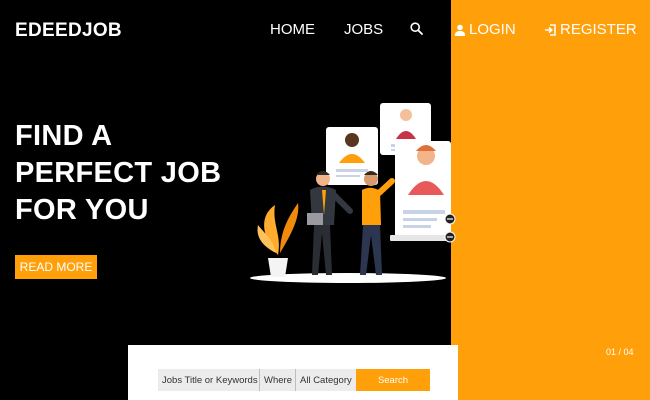  What do you see at coordinates (68, 31) in the screenshot?
I see `site-logo: EDEEDJOB` at bounding box center [68, 31].